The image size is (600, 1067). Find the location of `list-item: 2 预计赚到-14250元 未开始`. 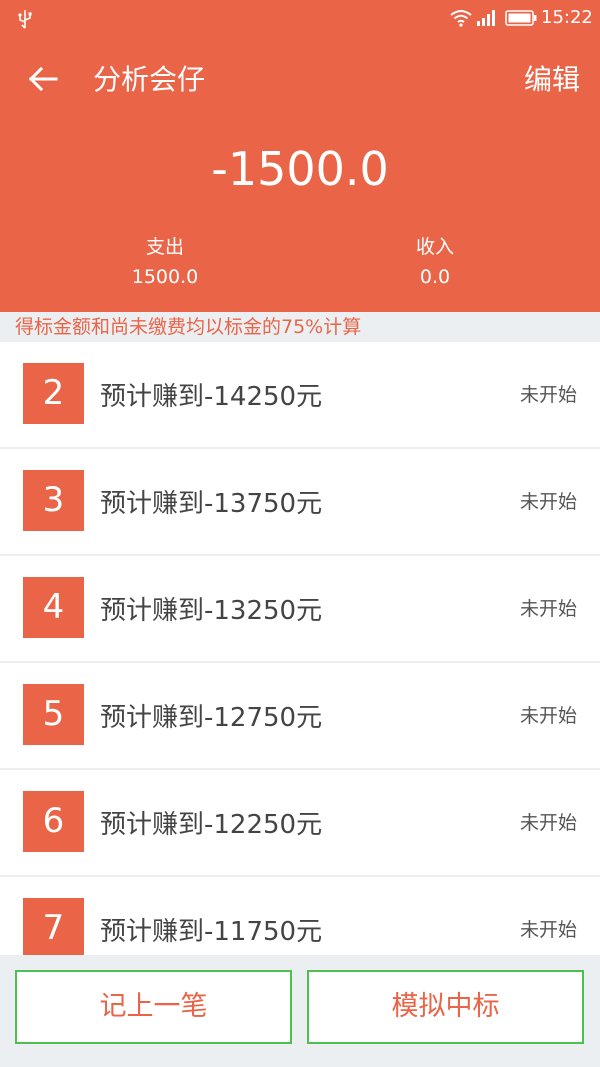

list-item: 2 预计赚到-14250元 未开始 is located at coordinates (300, 394).